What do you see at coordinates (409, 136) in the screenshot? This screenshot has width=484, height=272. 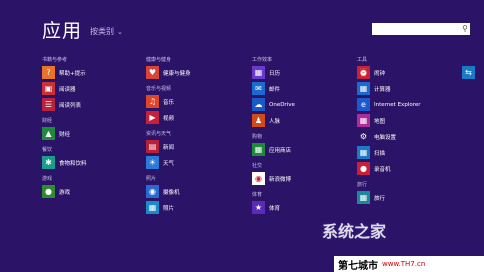 I see `app-tile-item: ⚙ 电脑设置` at bounding box center [409, 136].